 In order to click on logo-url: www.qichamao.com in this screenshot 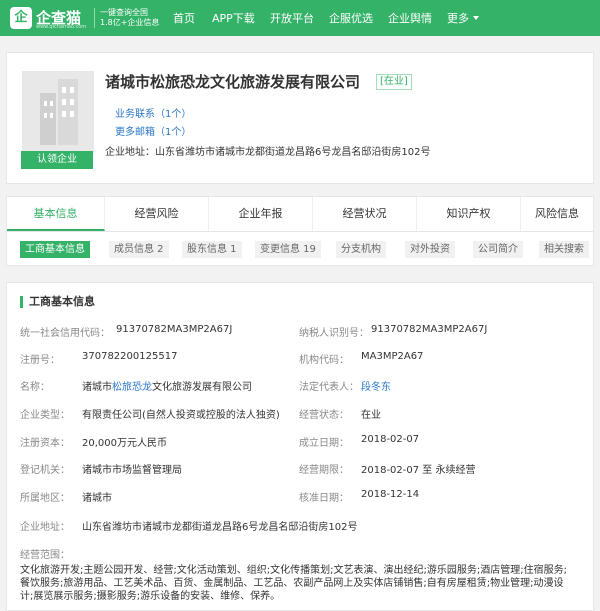, I will do `click(61, 27)`.